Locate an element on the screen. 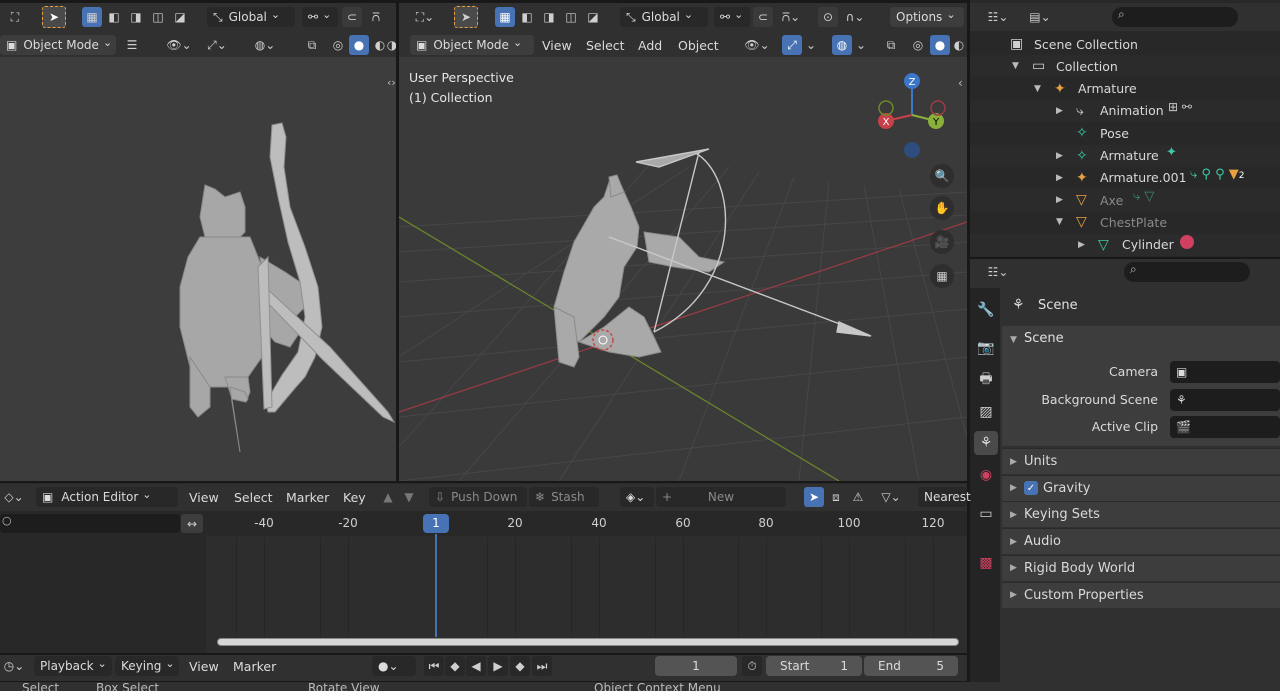 This screenshot has height=691, width=1280. select-subtract-icon: ◨ is located at coordinates (136, 17).